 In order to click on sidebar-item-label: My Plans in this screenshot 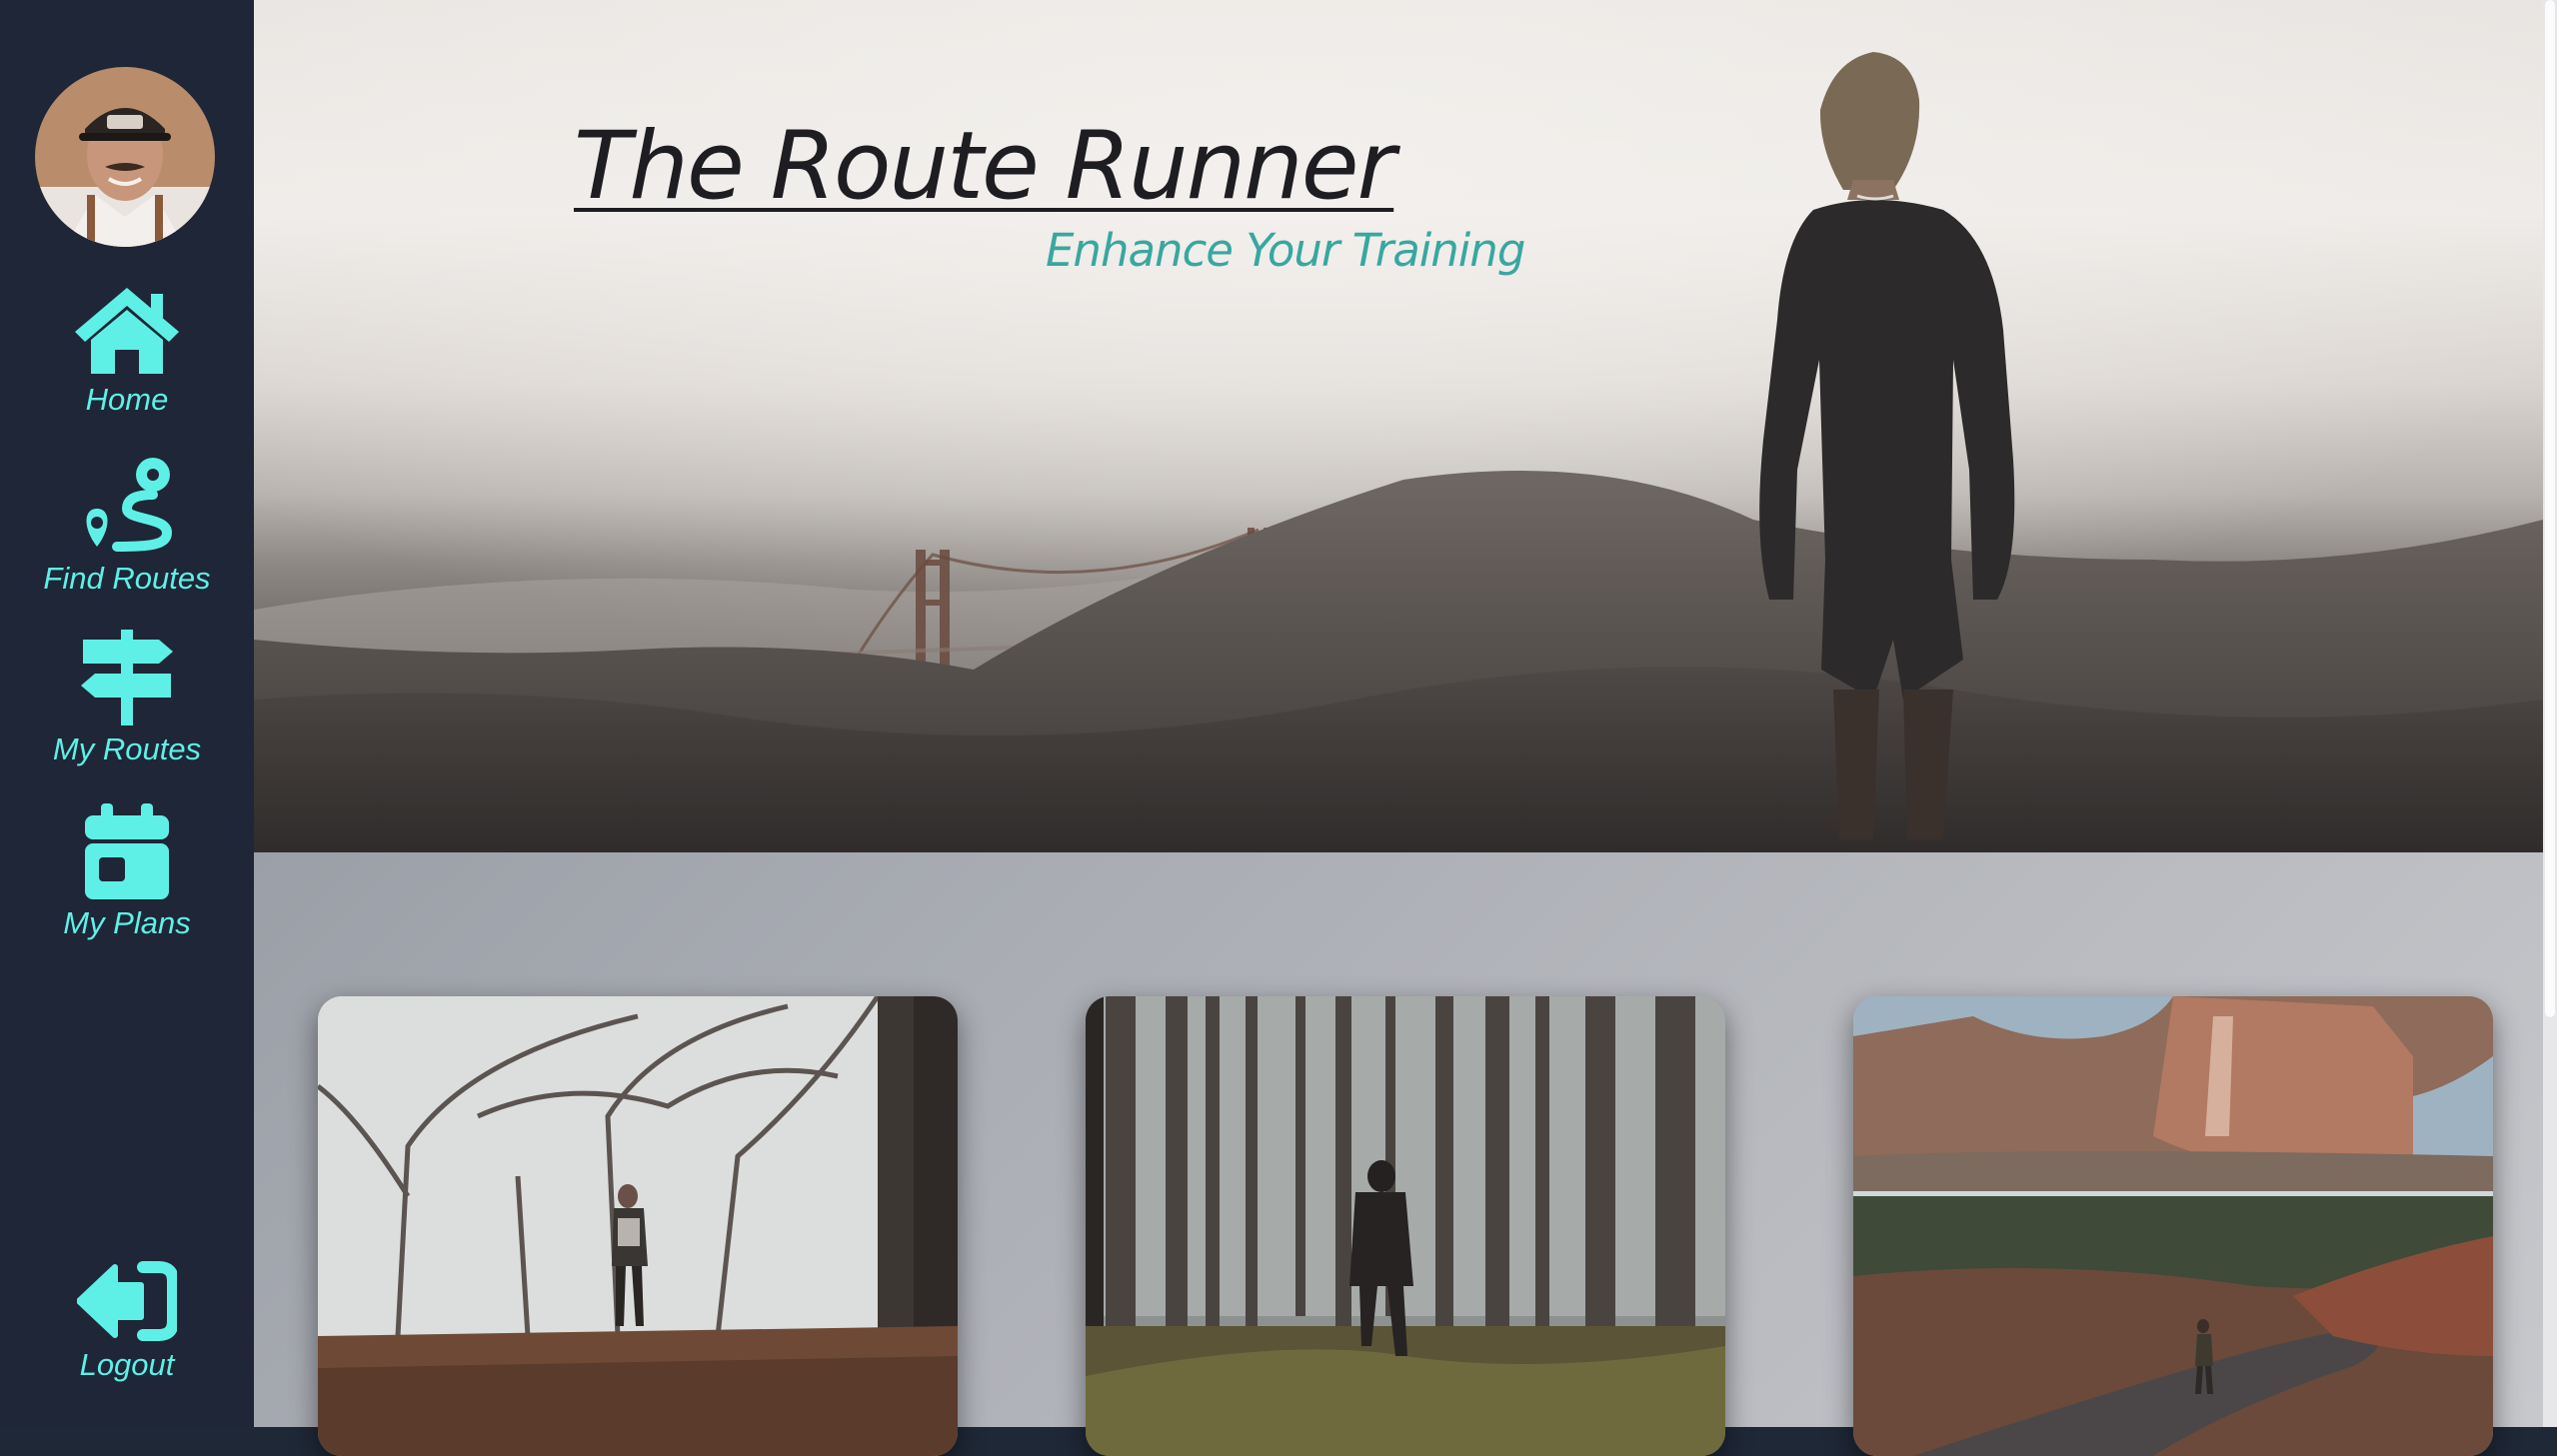, I will do `click(127, 922)`.